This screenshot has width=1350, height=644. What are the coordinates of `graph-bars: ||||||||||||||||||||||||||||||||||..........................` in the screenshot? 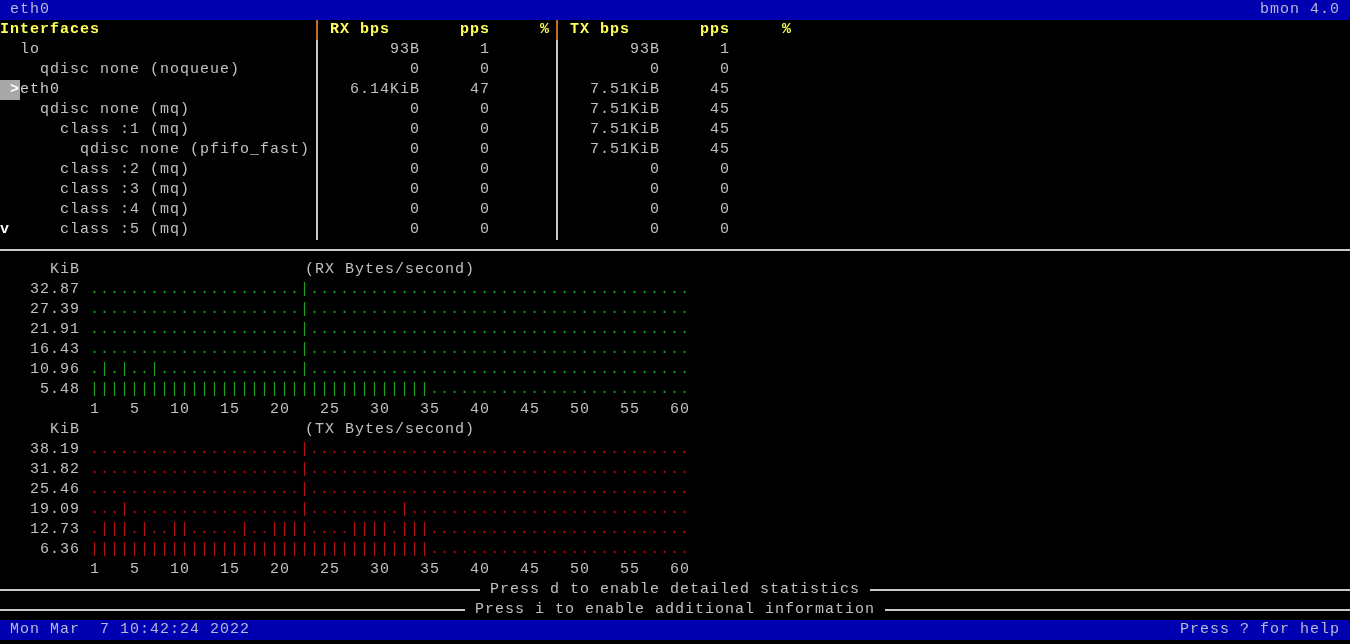 It's located at (390, 550).